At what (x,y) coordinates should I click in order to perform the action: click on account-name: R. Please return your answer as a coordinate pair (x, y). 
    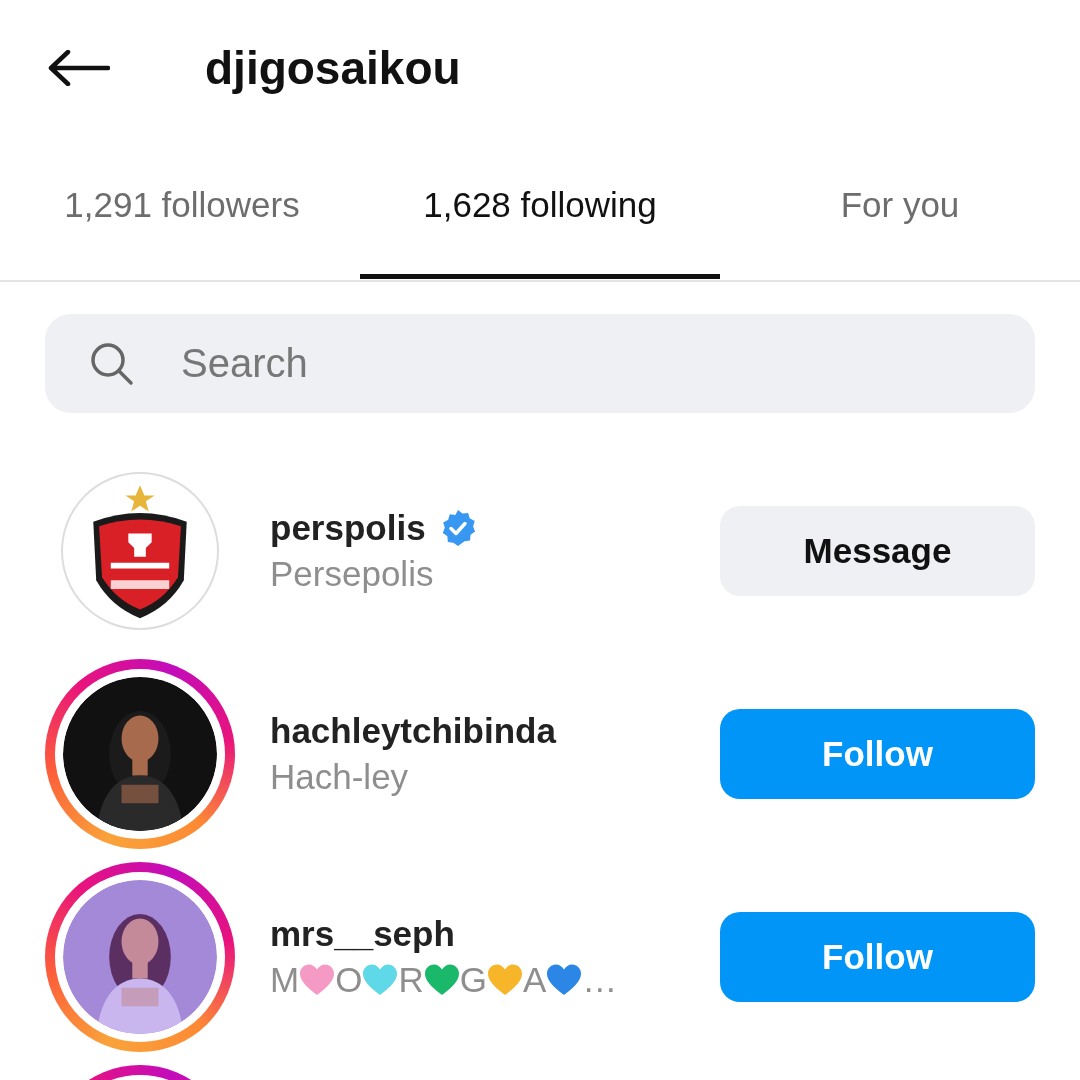
    Looking at the image, I should click on (411, 979).